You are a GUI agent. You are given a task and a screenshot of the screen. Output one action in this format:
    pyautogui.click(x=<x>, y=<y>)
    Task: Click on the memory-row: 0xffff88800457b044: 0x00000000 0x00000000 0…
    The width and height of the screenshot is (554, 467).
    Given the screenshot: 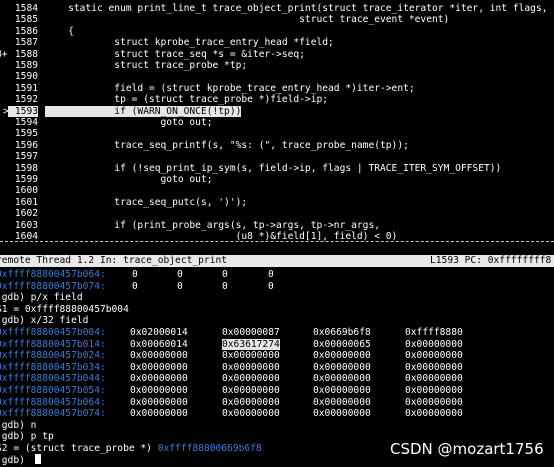 What is the action you would take?
    pyautogui.click(x=277, y=378)
    